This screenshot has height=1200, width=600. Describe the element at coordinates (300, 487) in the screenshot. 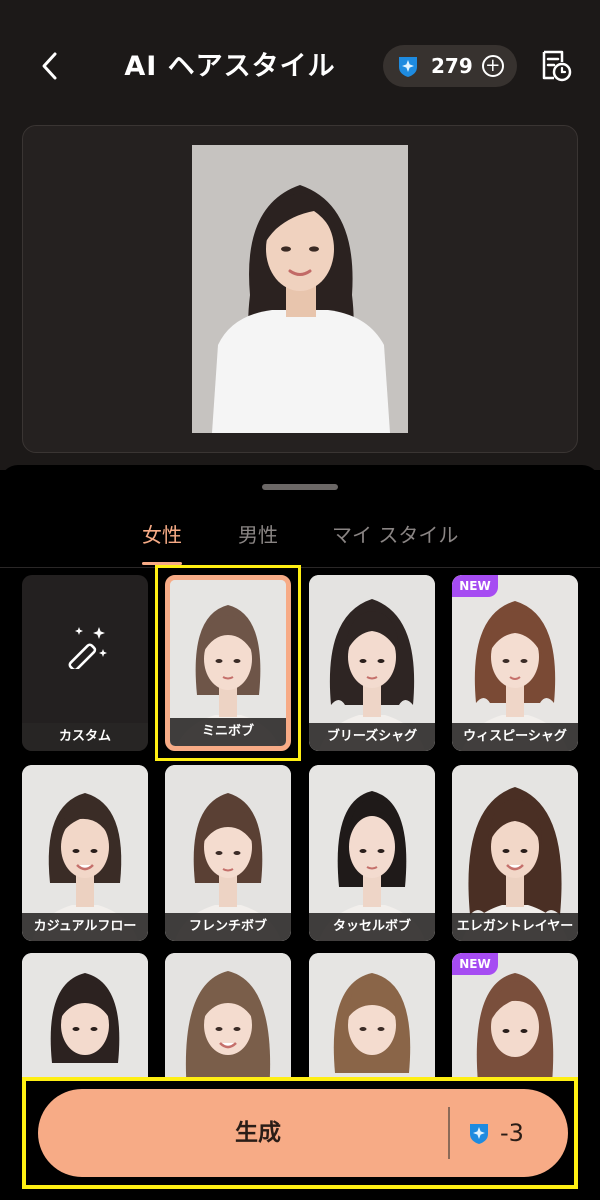

I see `drag-handle` at that location.